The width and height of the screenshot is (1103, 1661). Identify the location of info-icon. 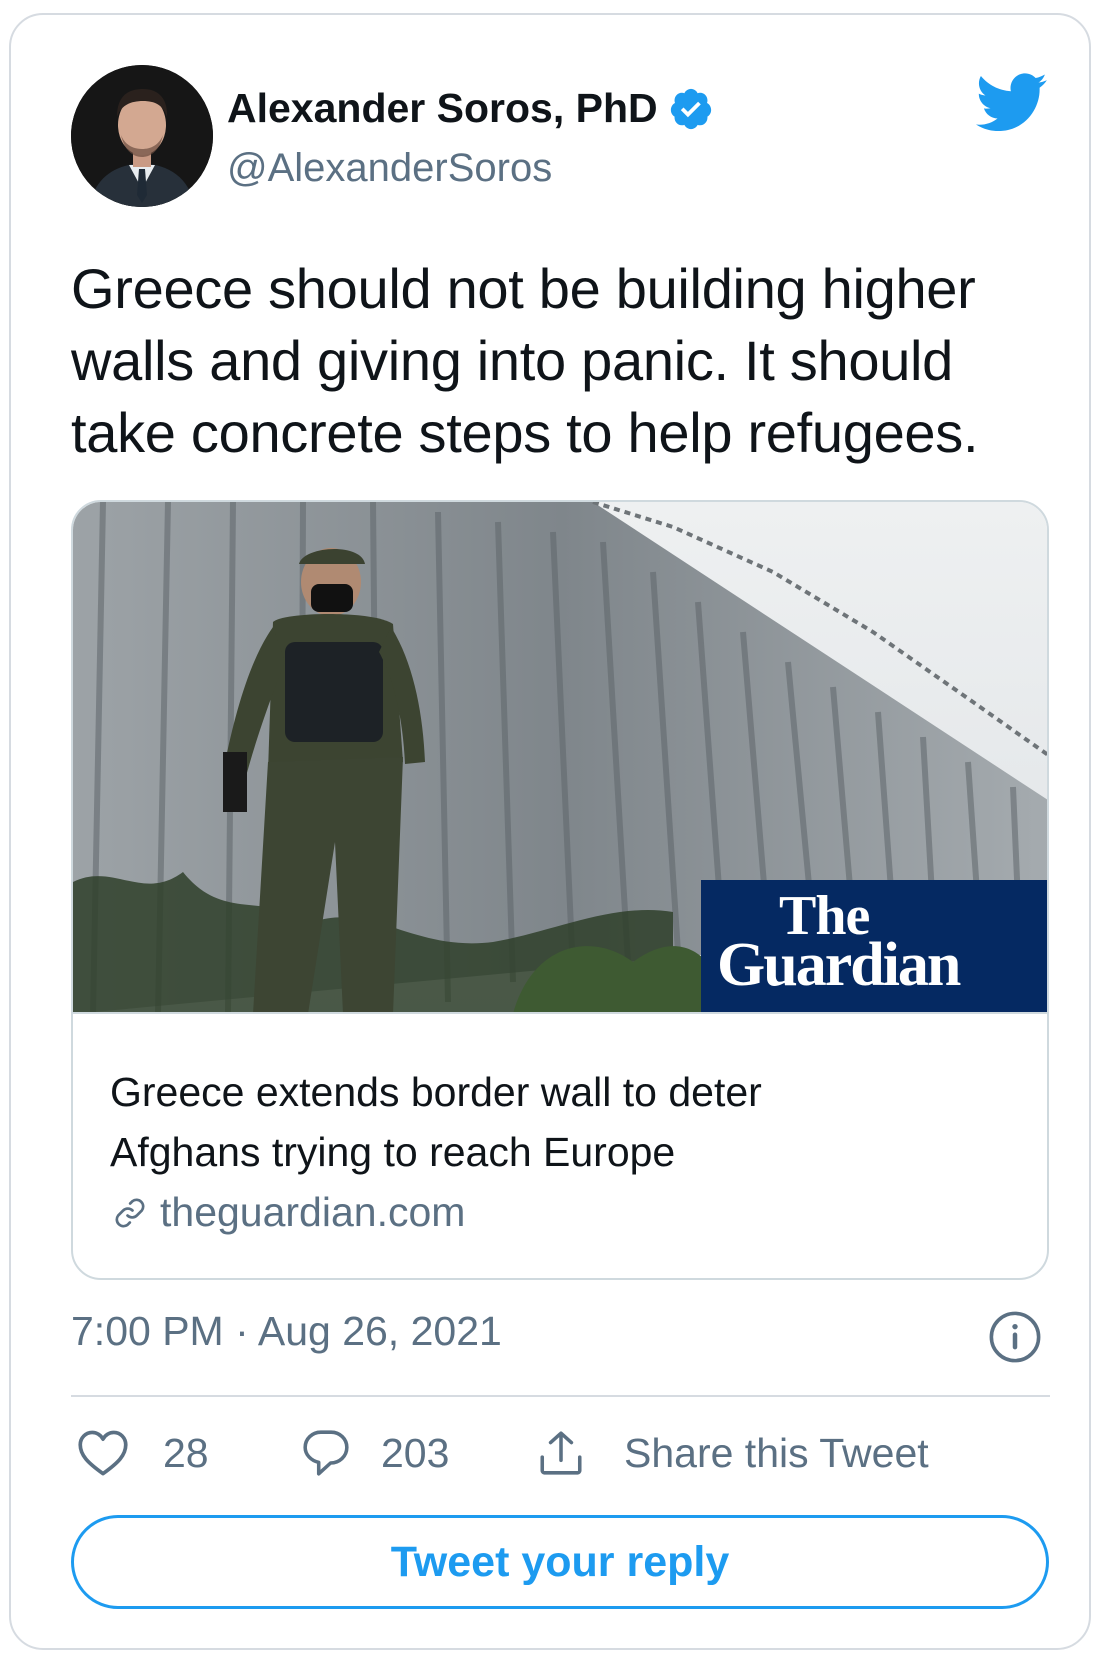
(1015, 1337).